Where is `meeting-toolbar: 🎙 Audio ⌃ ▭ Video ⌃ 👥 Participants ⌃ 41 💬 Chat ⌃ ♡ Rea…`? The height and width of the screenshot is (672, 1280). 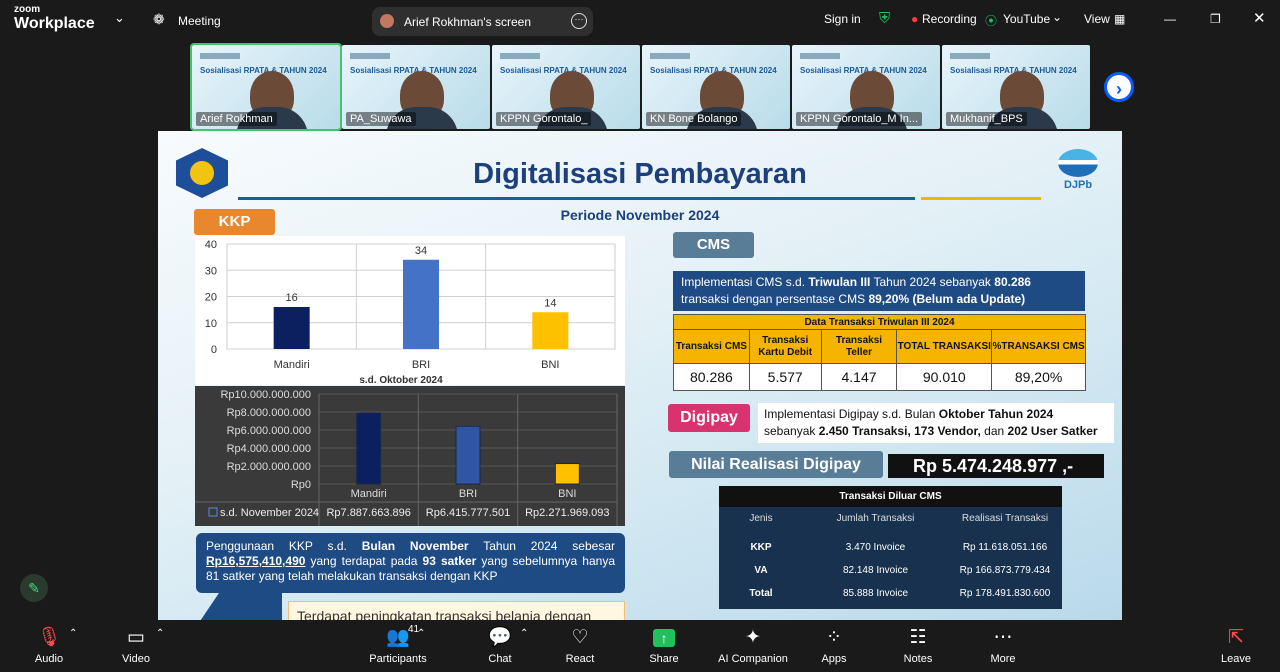 meeting-toolbar: 🎙 Audio ⌃ ▭ Video ⌃ 👥 Participants ⌃ 41 💬 Chat ⌃ ♡ Rea… is located at coordinates (640, 646).